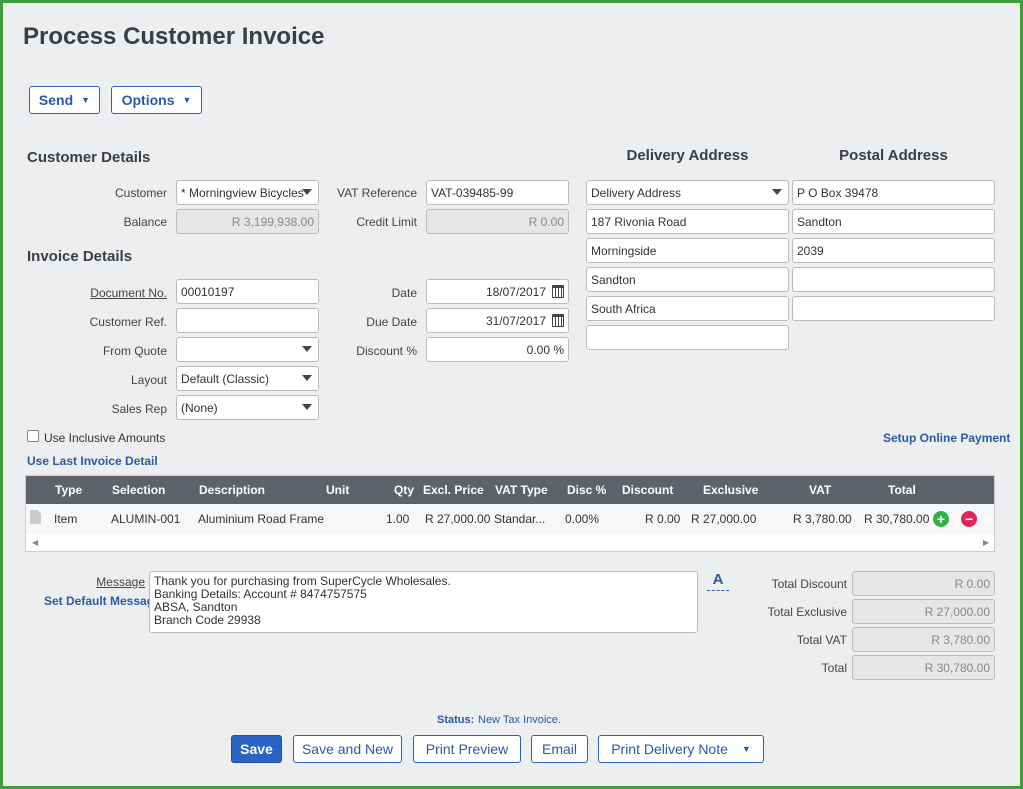 The image size is (1023, 789). I want to click on date-input: 18/07/2017, so click(497, 291).